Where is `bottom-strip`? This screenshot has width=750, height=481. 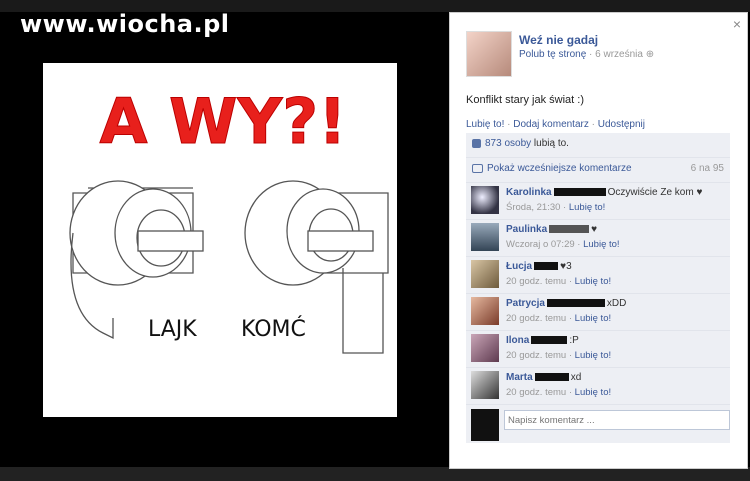
bottom-strip is located at coordinates (375, 474).